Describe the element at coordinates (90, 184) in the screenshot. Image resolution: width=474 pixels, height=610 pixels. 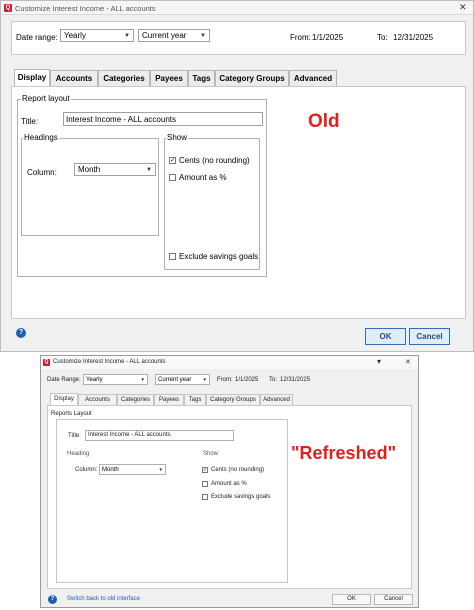
I see `headings-group: Headings Column: Month ▼` at that location.